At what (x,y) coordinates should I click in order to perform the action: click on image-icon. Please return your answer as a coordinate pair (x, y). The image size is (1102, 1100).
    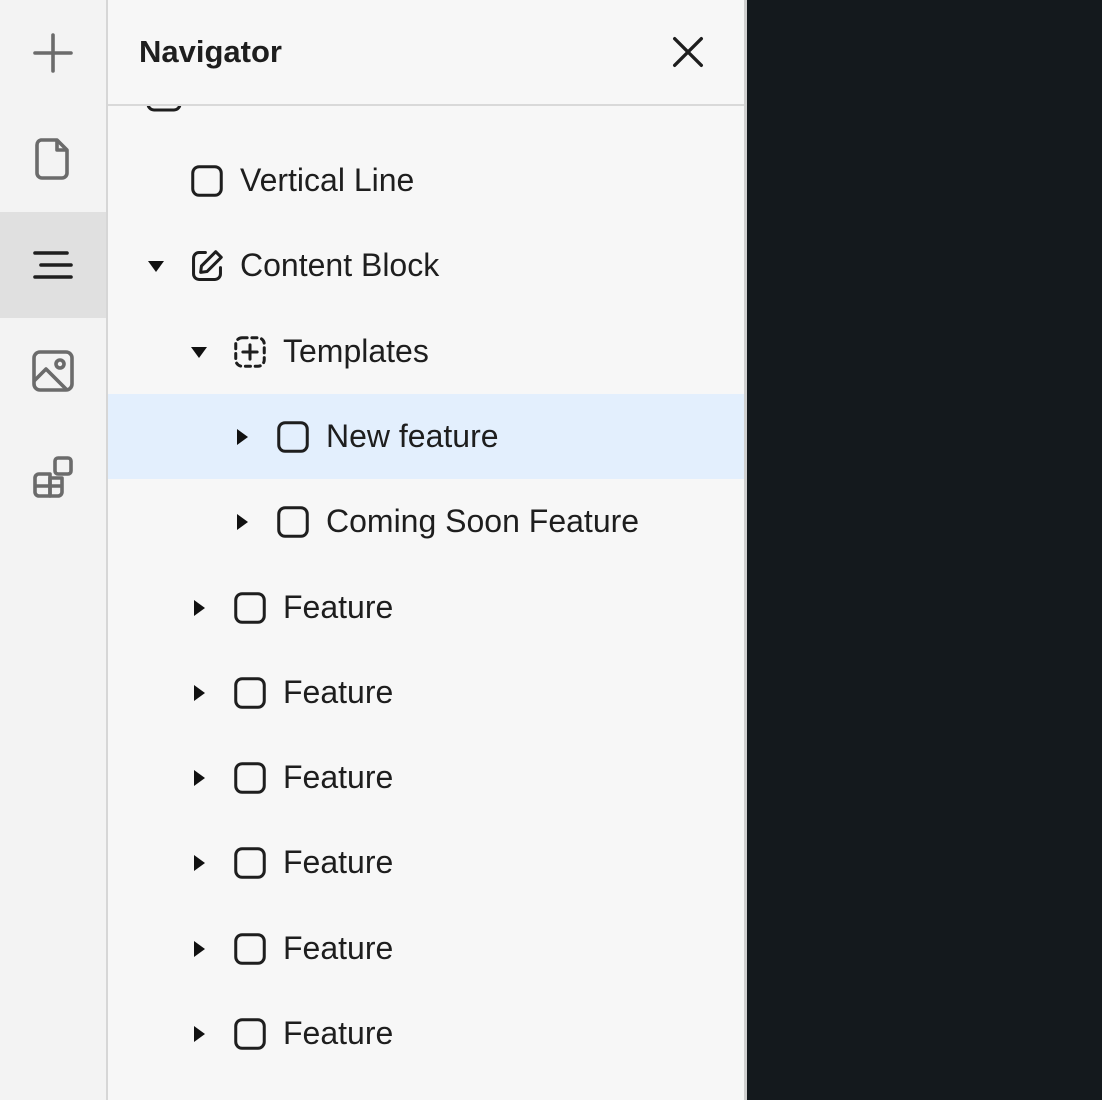
    Looking at the image, I should click on (53, 371).